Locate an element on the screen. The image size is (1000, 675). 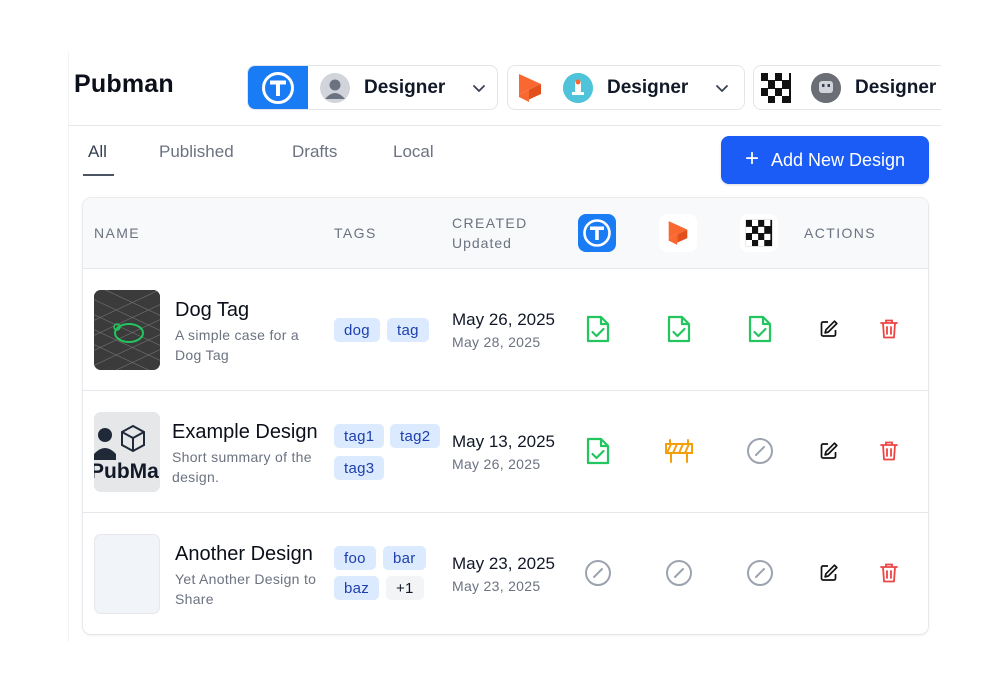
frame-edge is located at coordinates (68, 347).